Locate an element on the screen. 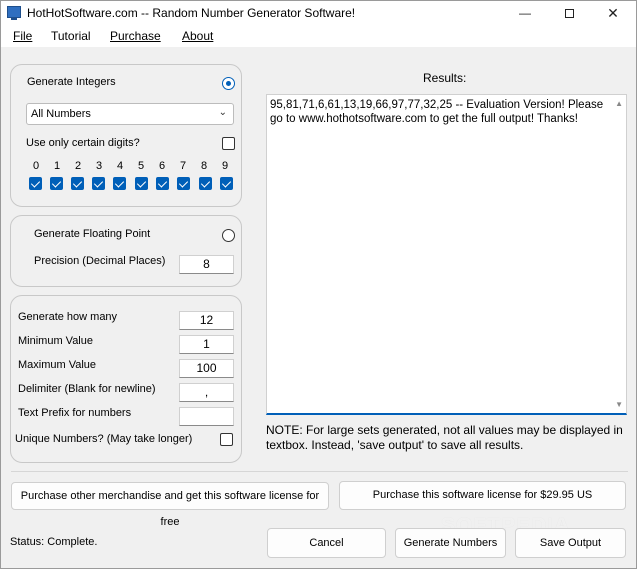  scroll-up-icon: ▲ is located at coordinates (619, 103).